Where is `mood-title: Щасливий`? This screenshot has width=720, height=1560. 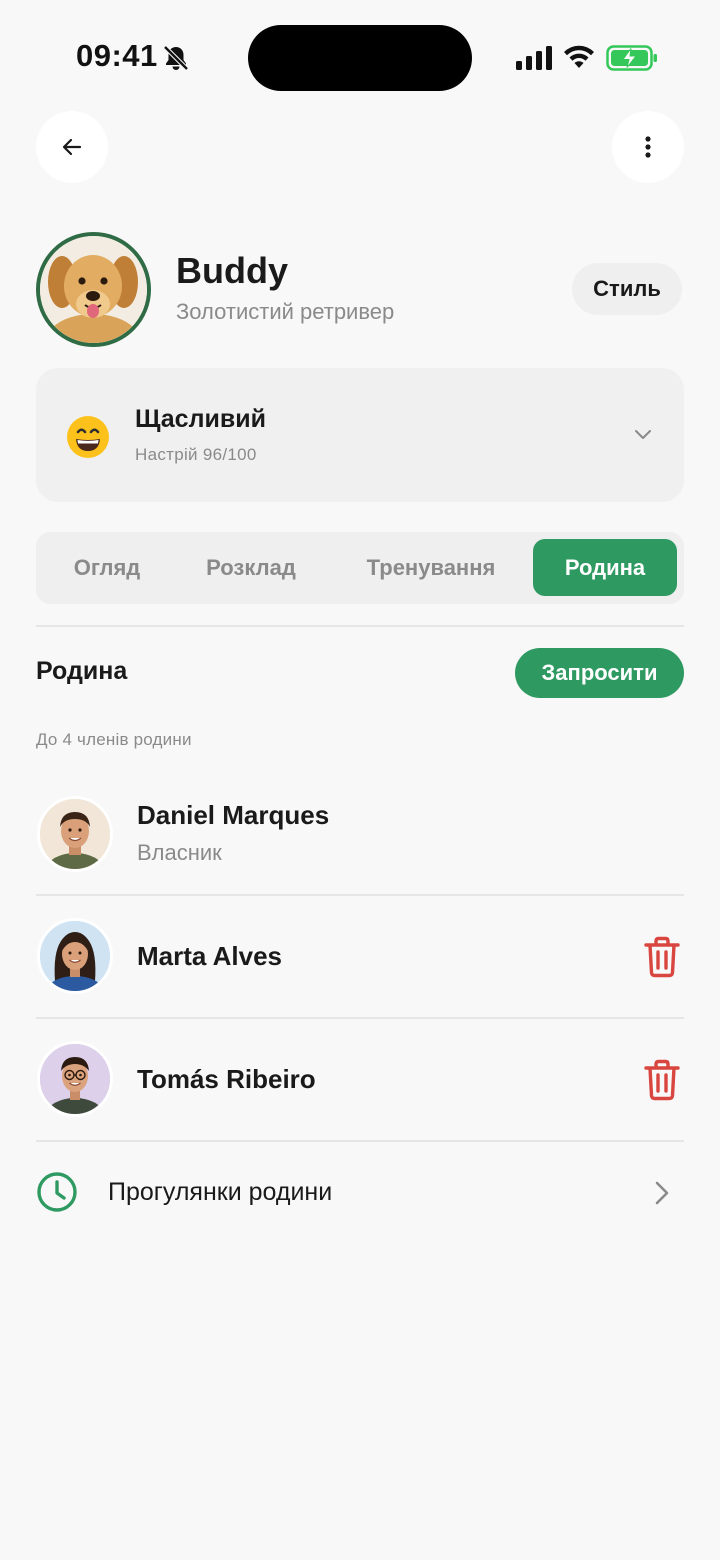 mood-title: Щасливий is located at coordinates (200, 419).